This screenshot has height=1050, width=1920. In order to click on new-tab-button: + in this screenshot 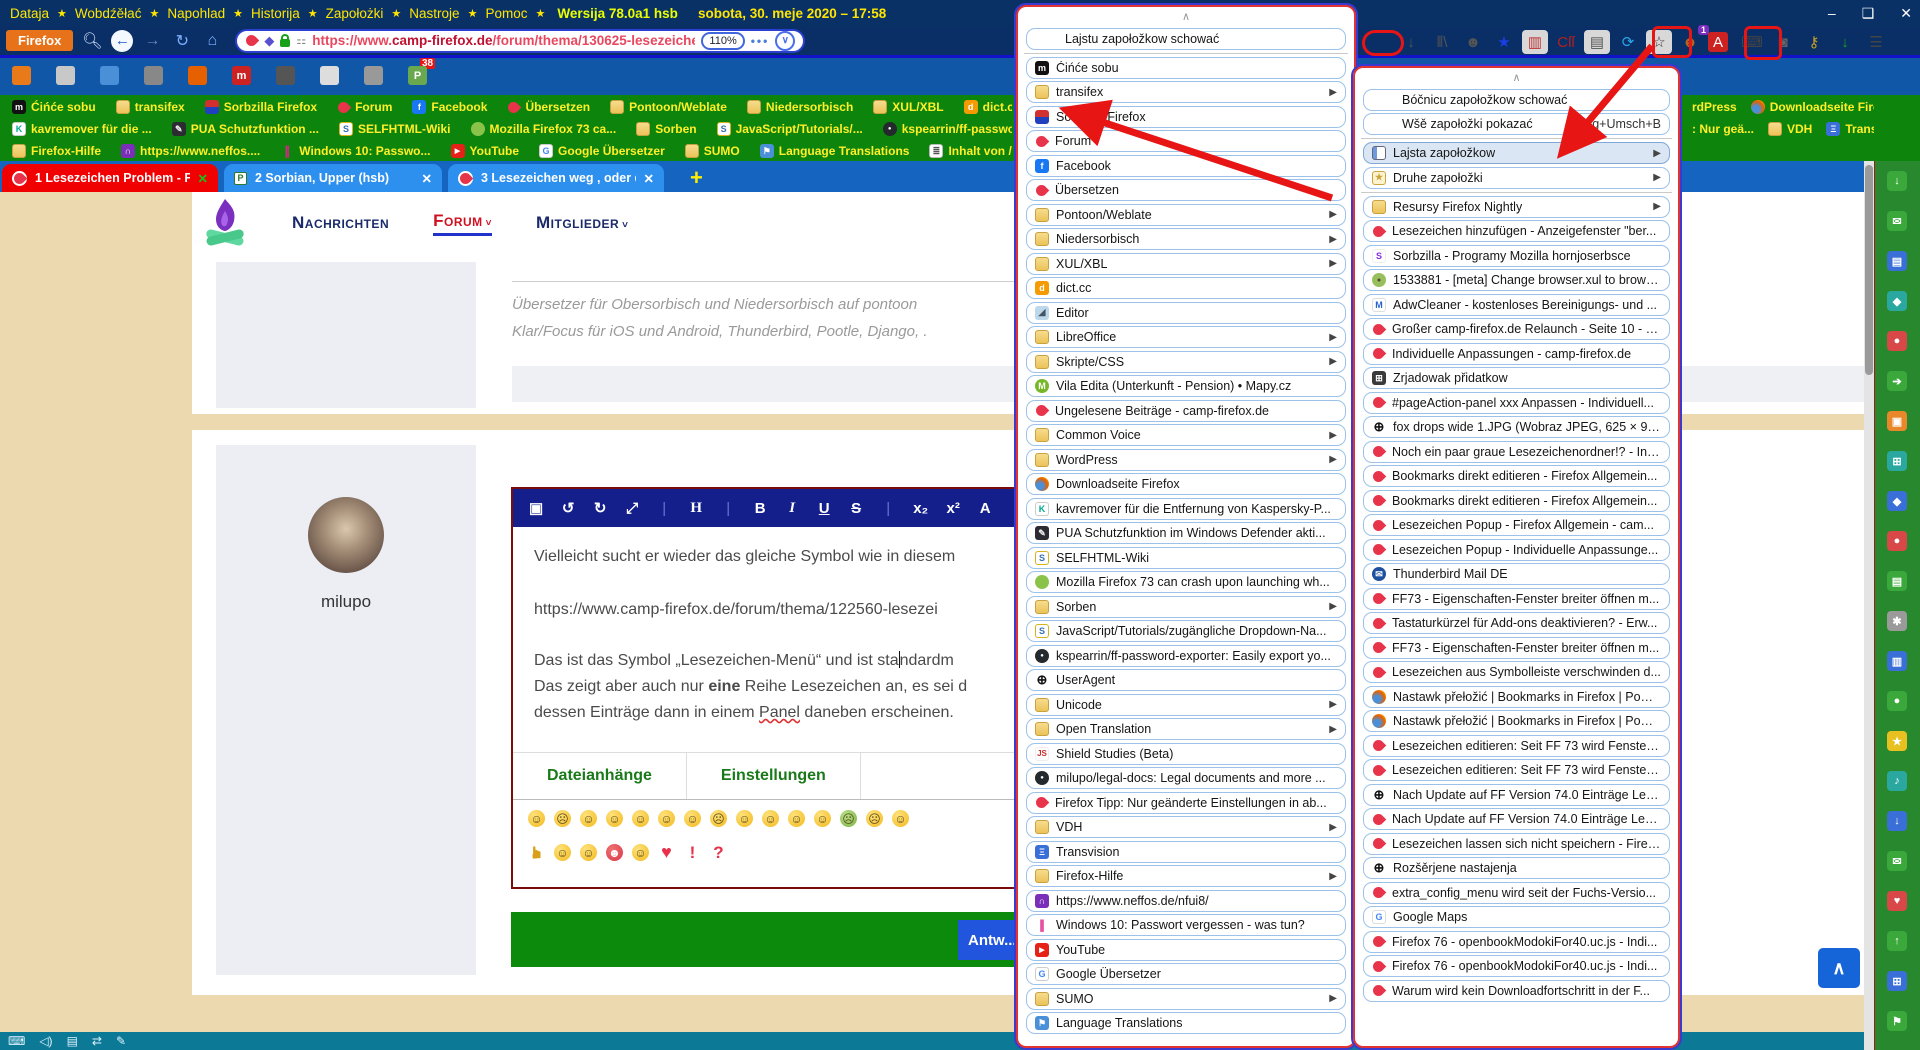, I will do `click(696, 178)`.